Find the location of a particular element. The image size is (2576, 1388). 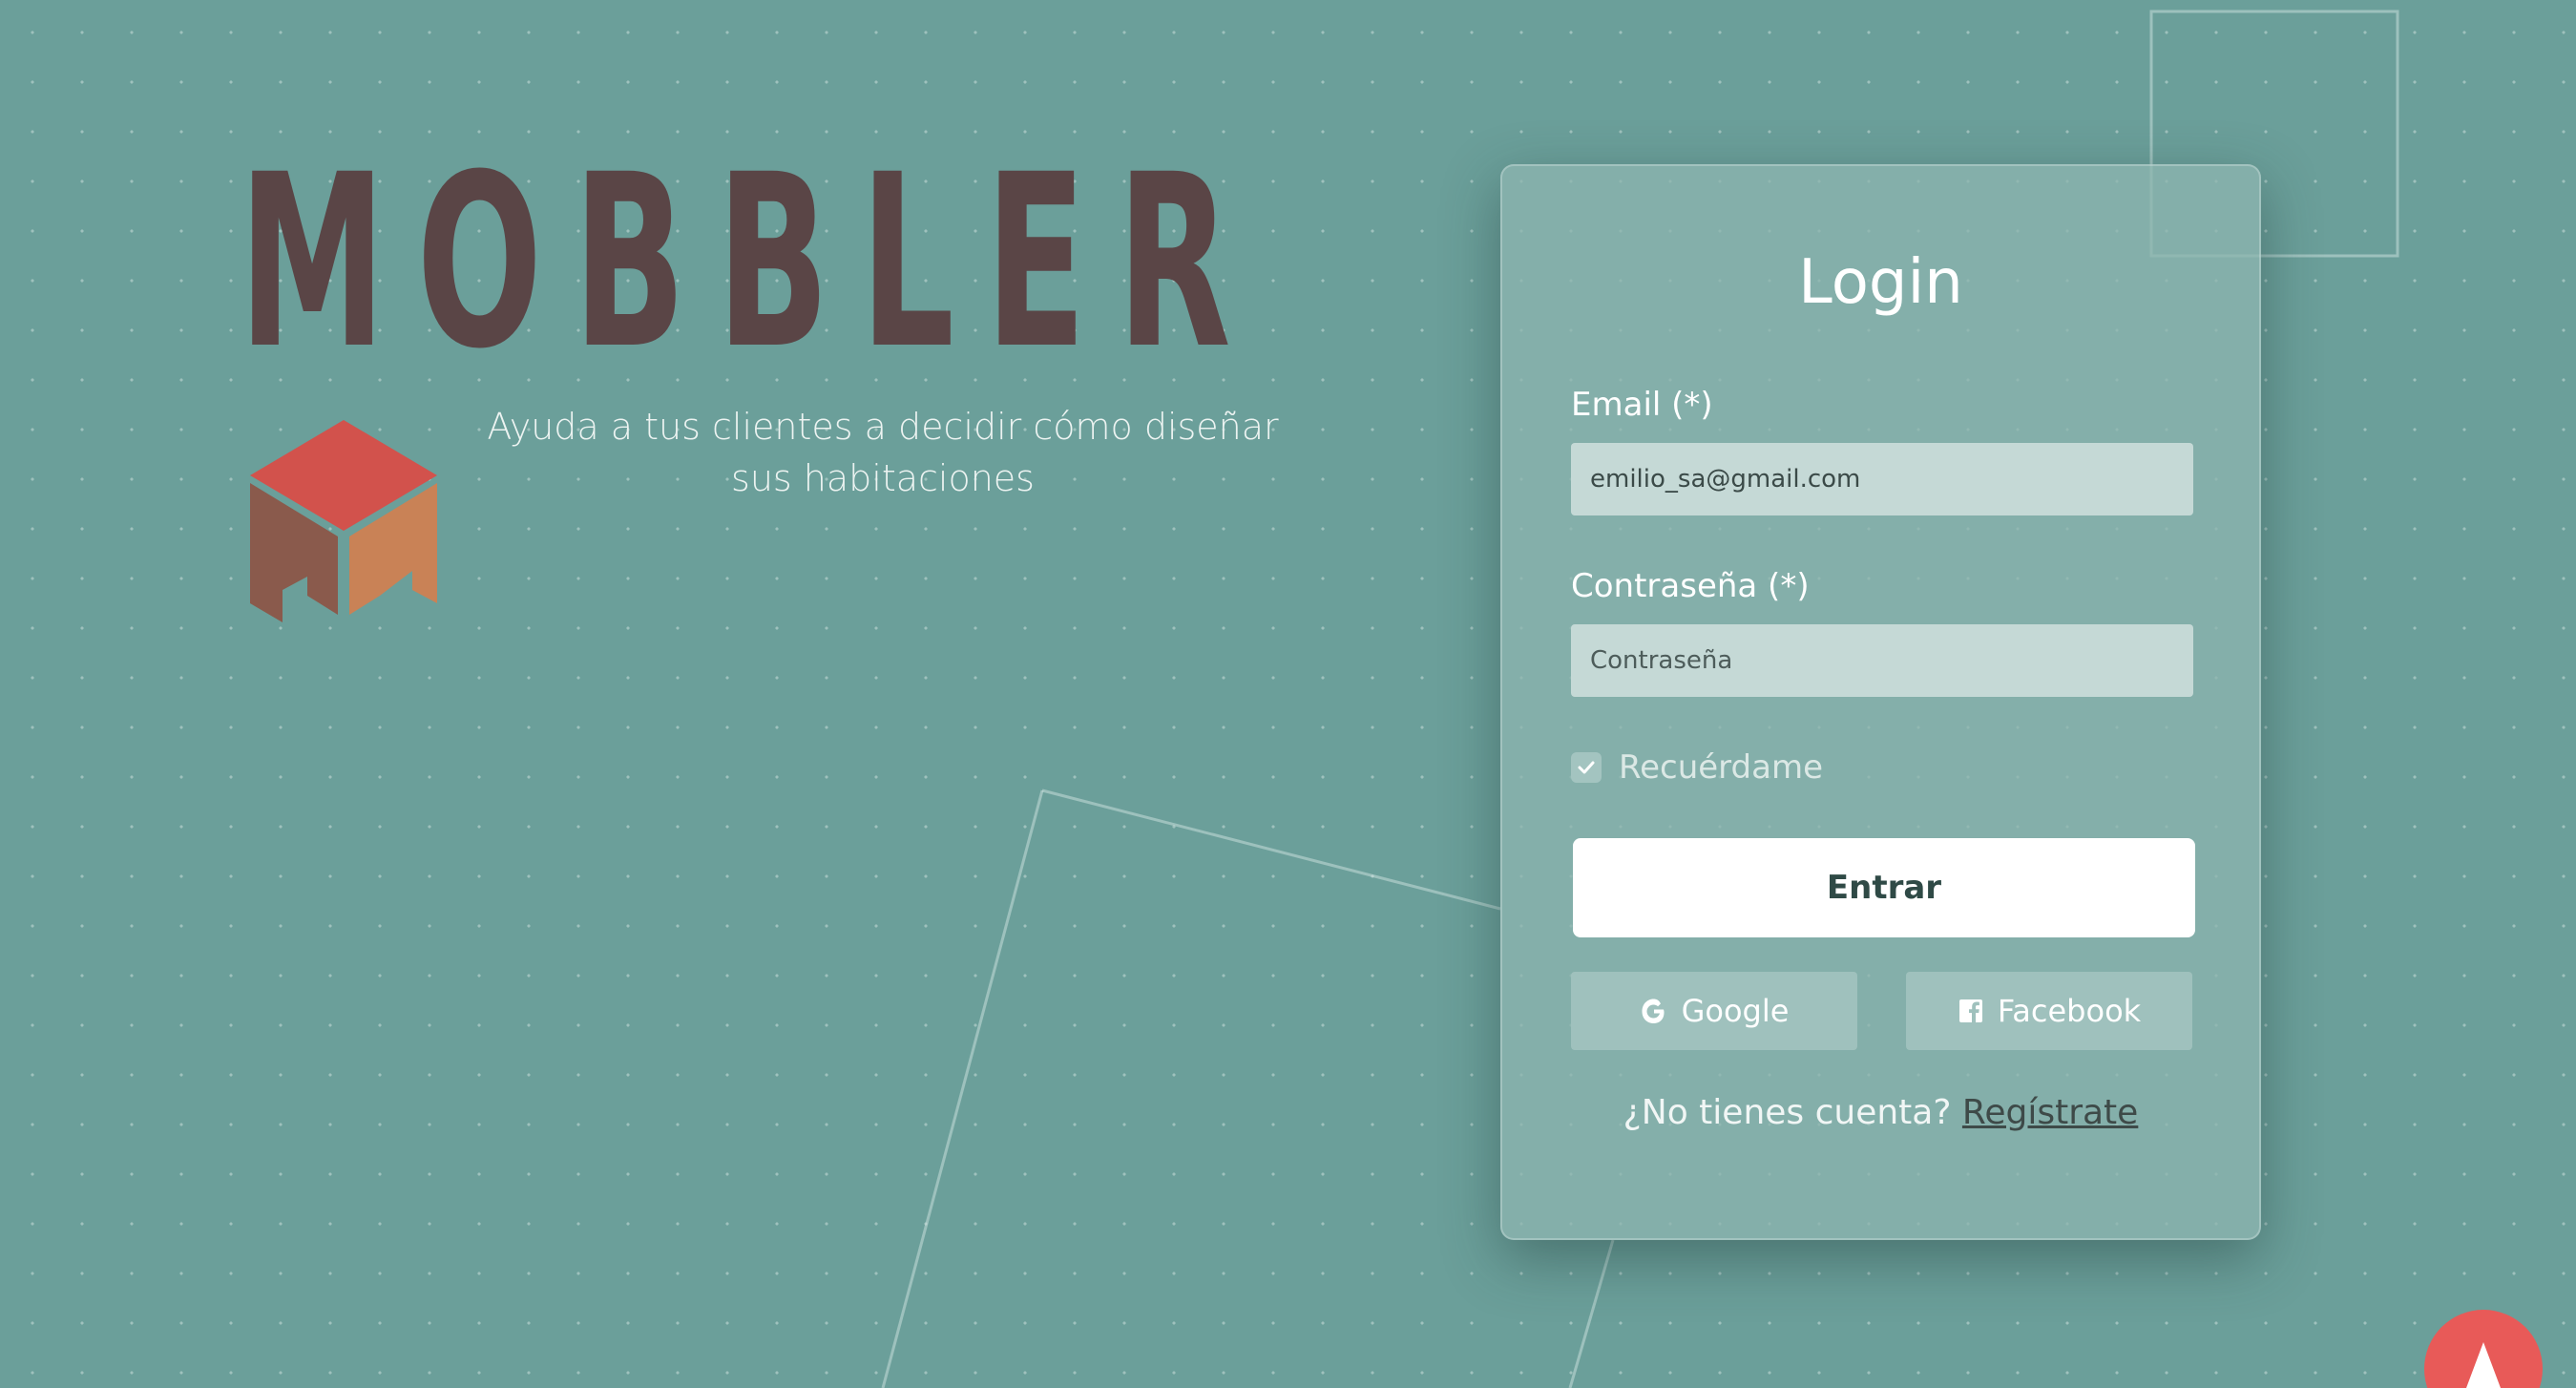

signup-line: ¿No tienes cuenta? Regístrate is located at coordinates (1880, 1113).